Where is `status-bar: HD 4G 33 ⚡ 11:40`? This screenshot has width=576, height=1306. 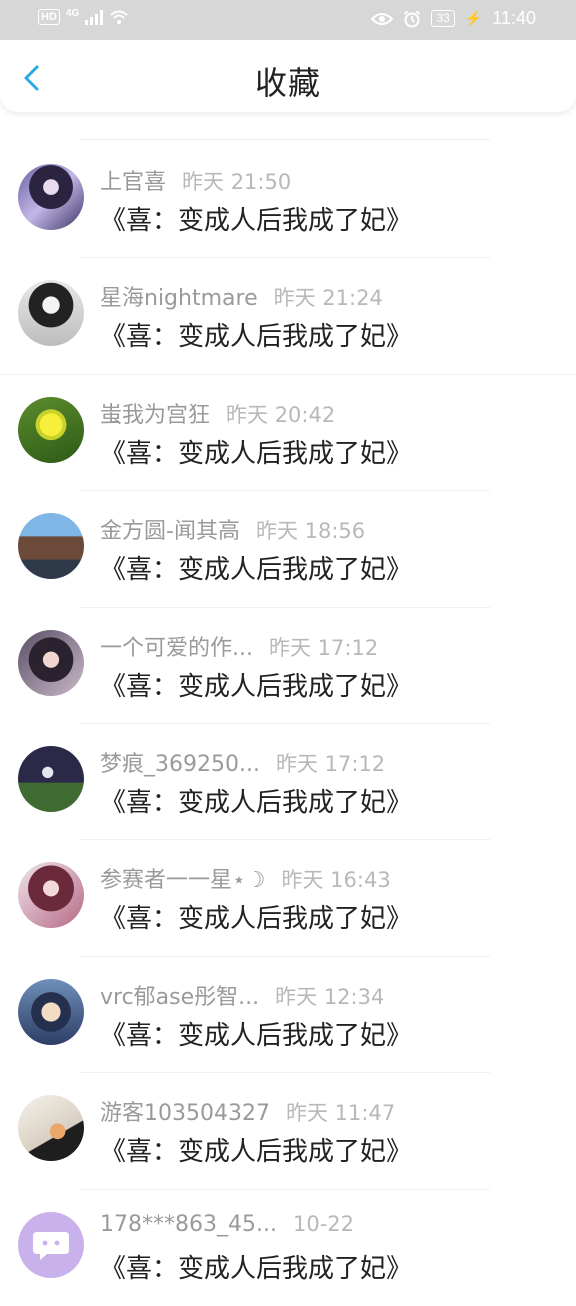 status-bar: HD 4G 33 ⚡ 11:40 is located at coordinates (288, 20).